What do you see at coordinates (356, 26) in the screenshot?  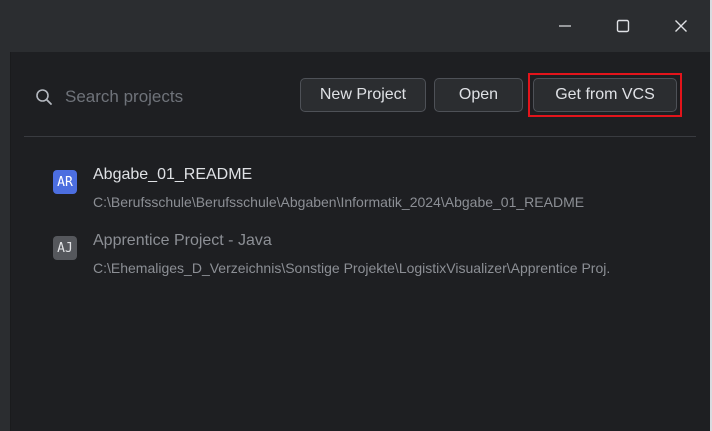 I see `title-bar` at bounding box center [356, 26].